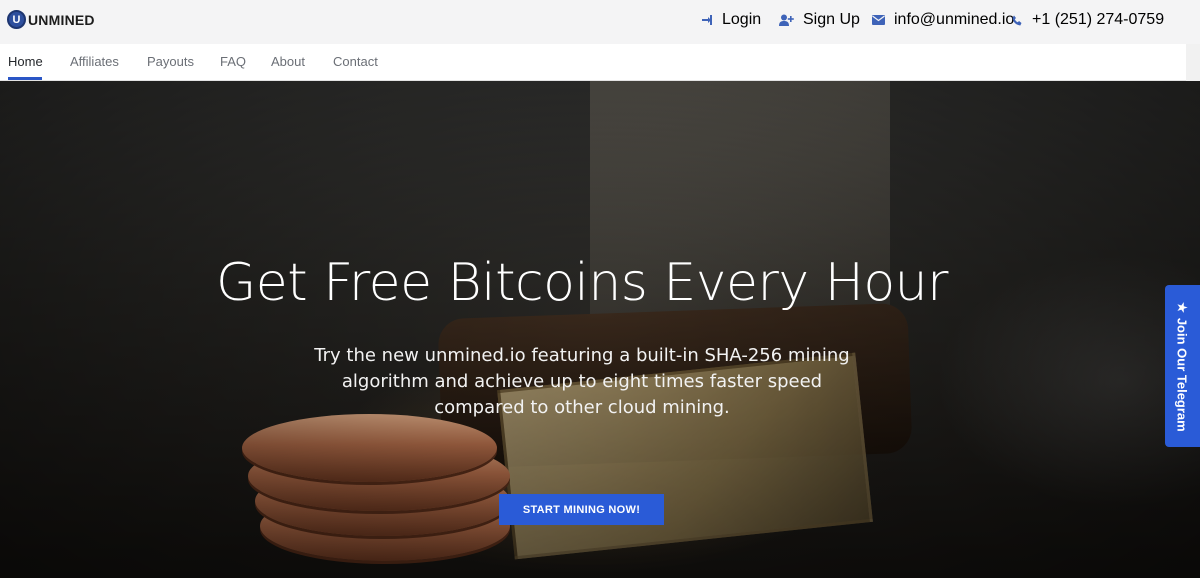 Image resolution: width=1200 pixels, height=578 pixels. I want to click on login-label: Login, so click(742, 19).